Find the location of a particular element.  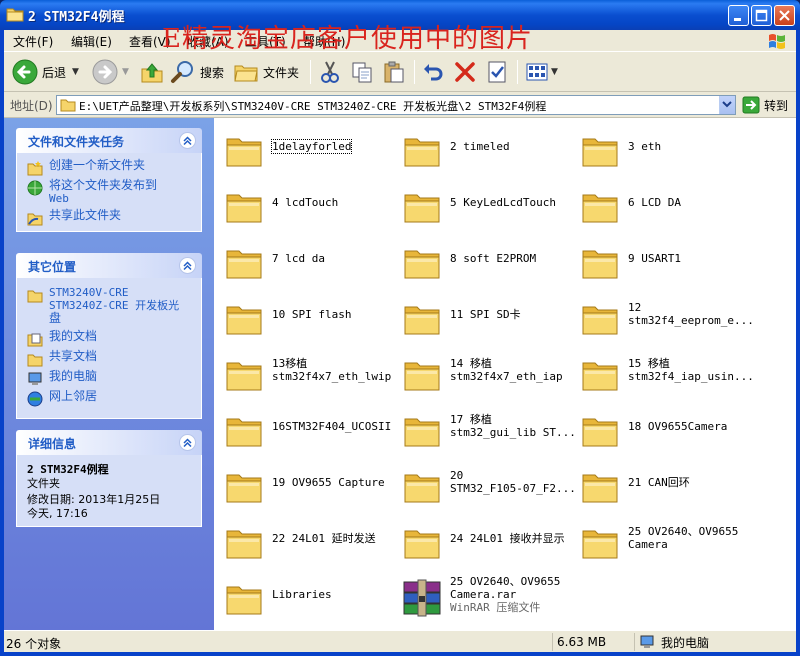

search-icon is located at coordinates (182, 72).